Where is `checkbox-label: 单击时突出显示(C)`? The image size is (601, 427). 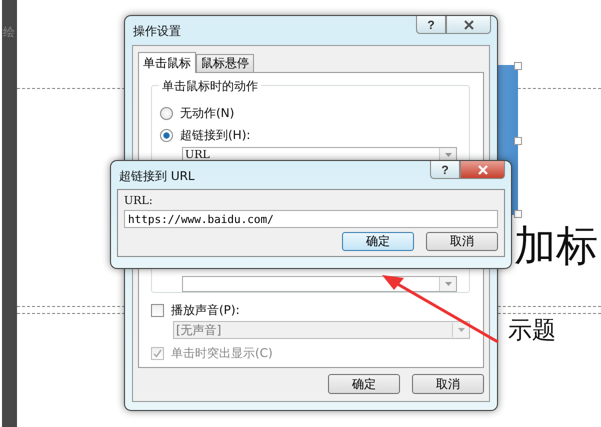 checkbox-label: 单击时突出显示(C) is located at coordinates (222, 353).